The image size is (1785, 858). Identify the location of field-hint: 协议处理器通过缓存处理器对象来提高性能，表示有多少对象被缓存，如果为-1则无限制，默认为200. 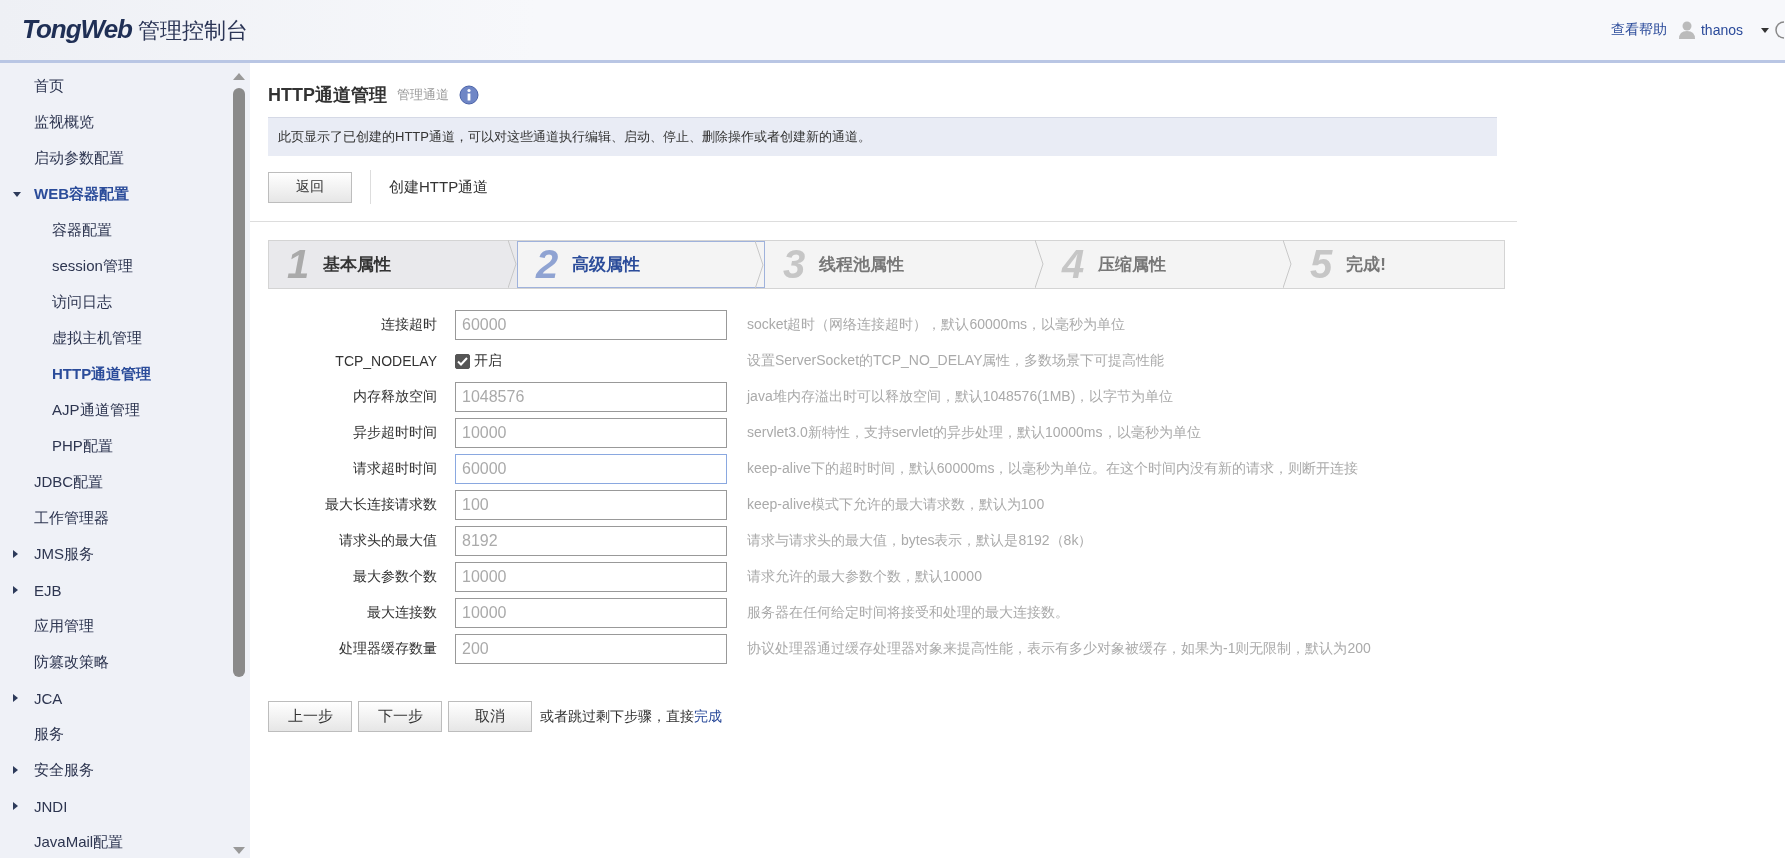
(1059, 649).